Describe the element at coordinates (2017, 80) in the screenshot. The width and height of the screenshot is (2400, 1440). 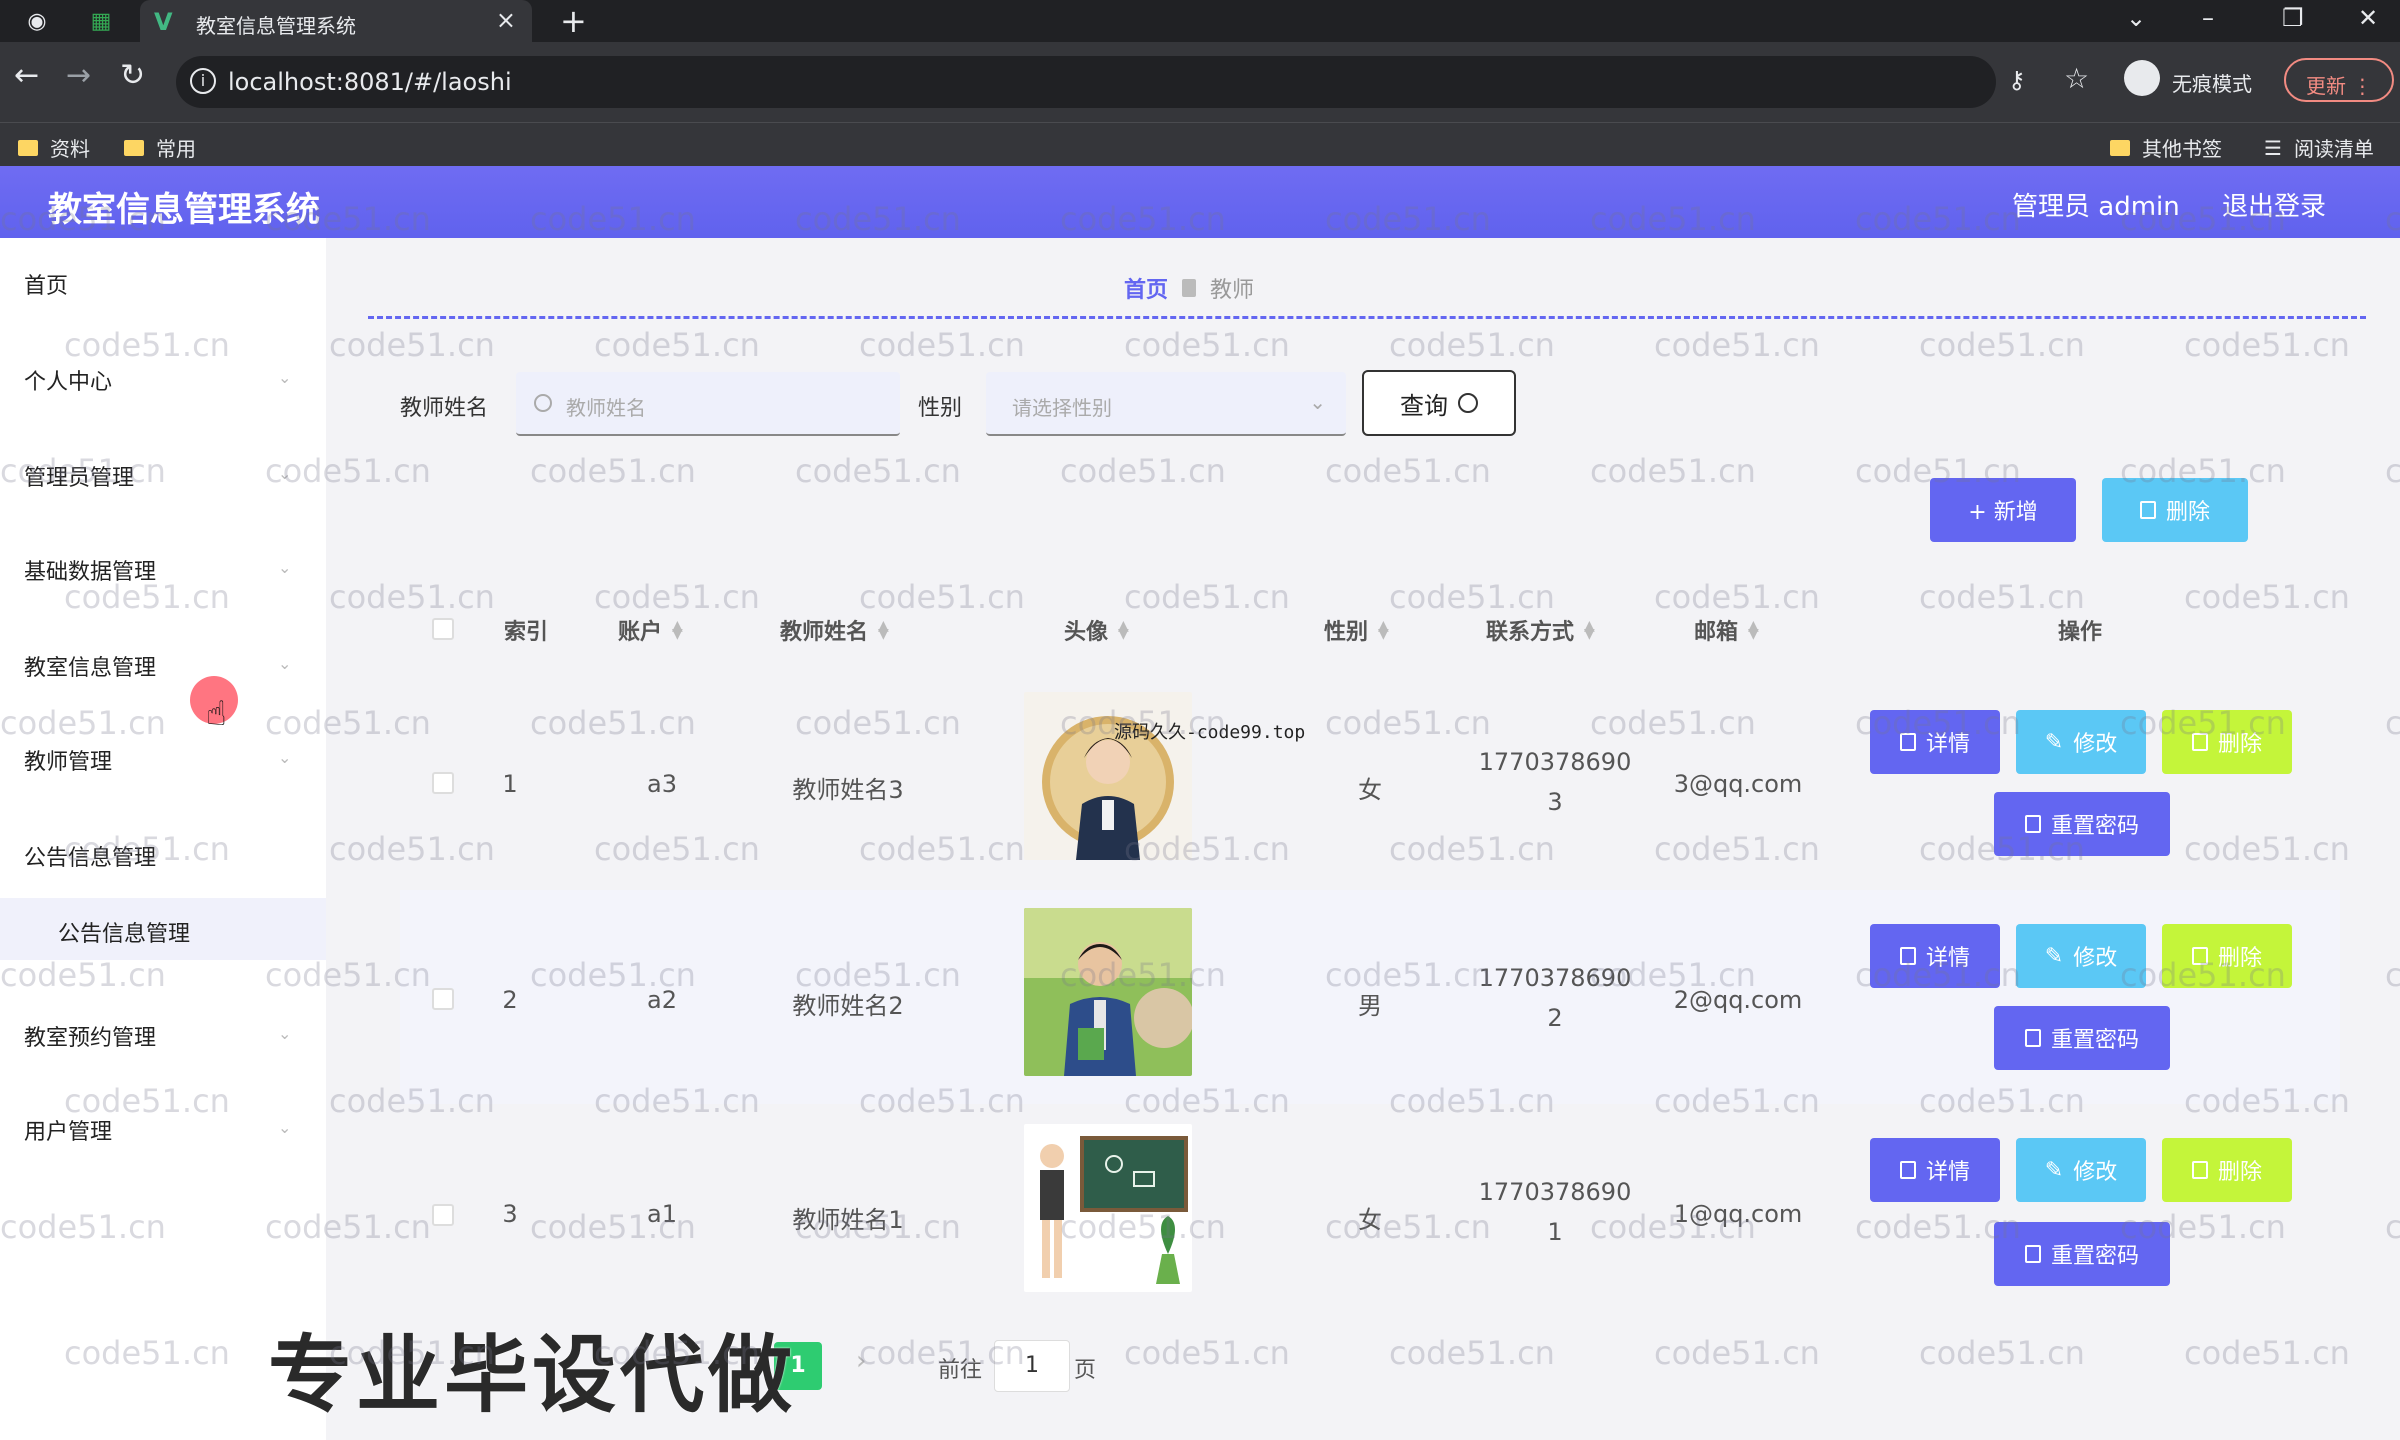
I see `key-icon: ⚷` at that location.